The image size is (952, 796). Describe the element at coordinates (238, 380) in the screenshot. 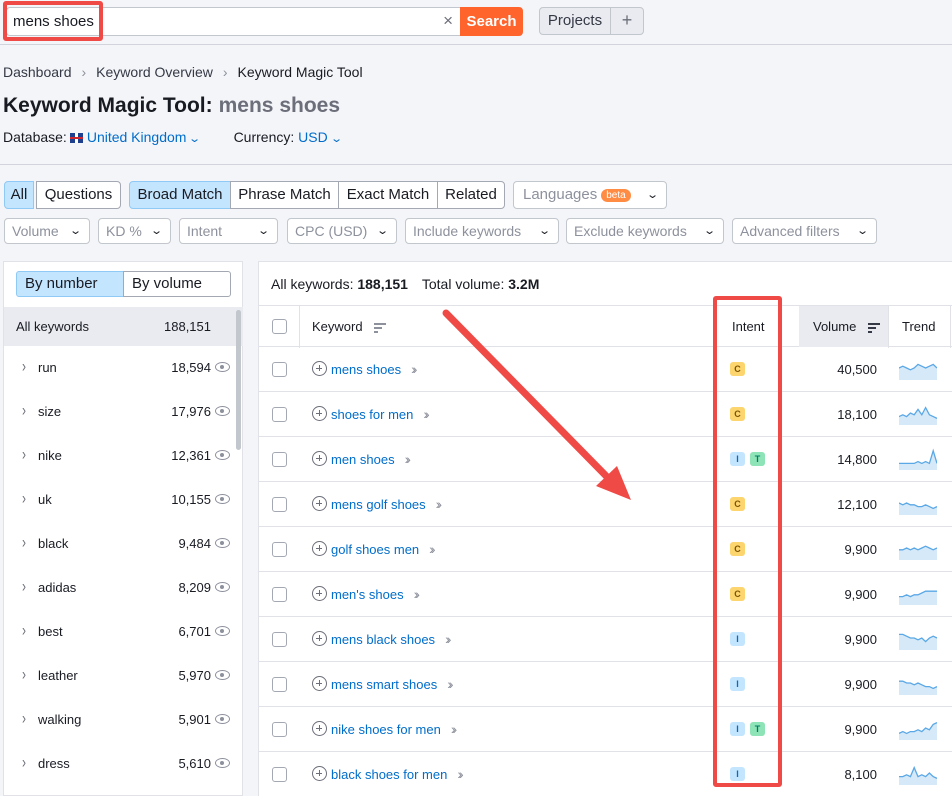

I see `scrollbar` at that location.